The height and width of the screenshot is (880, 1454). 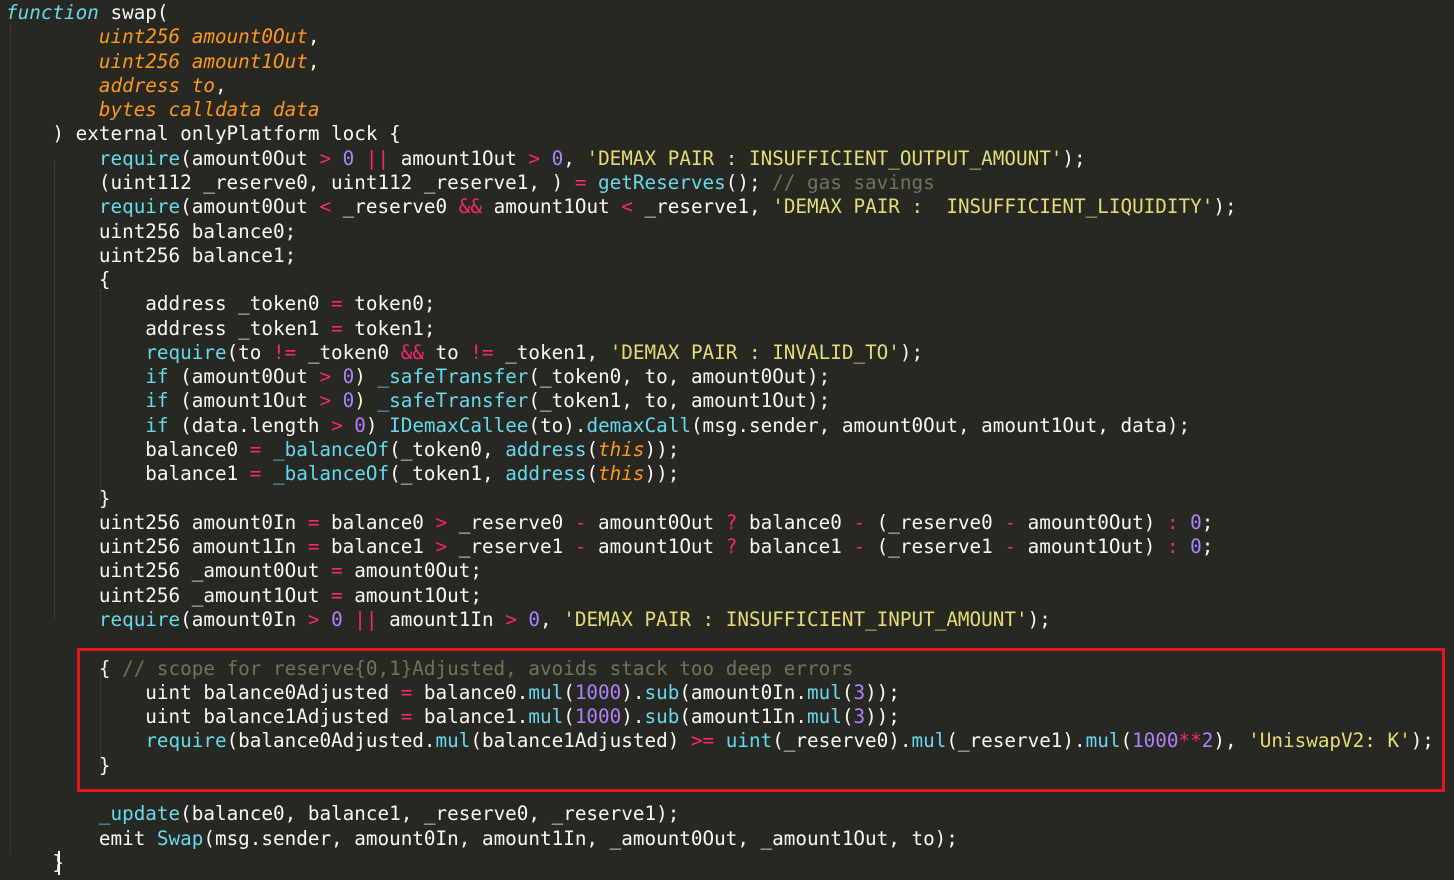 What do you see at coordinates (156, 85) in the screenshot?
I see `code-token: address to` at bounding box center [156, 85].